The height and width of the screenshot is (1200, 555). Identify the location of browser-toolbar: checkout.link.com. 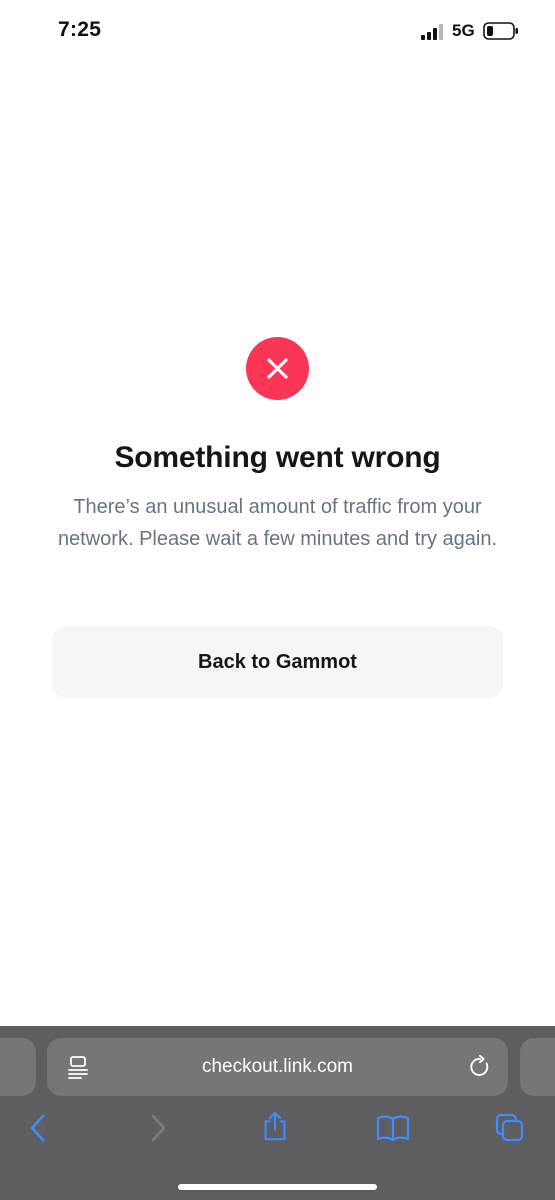
(277, 1113).